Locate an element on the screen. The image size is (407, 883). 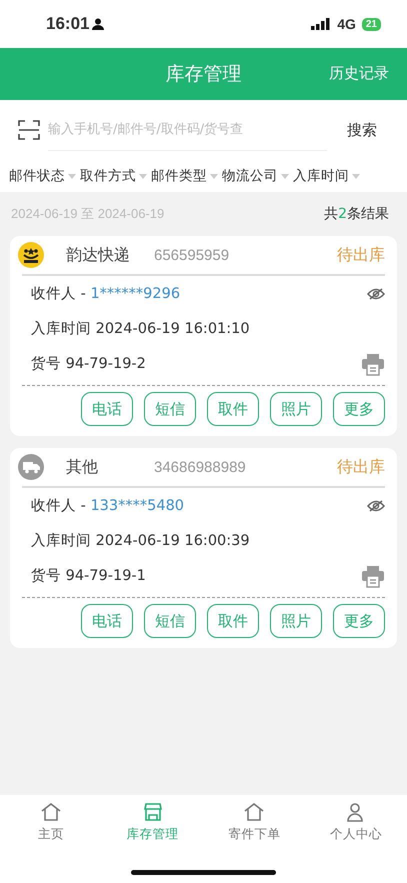
result-count: 共2条结果 is located at coordinates (356, 214).